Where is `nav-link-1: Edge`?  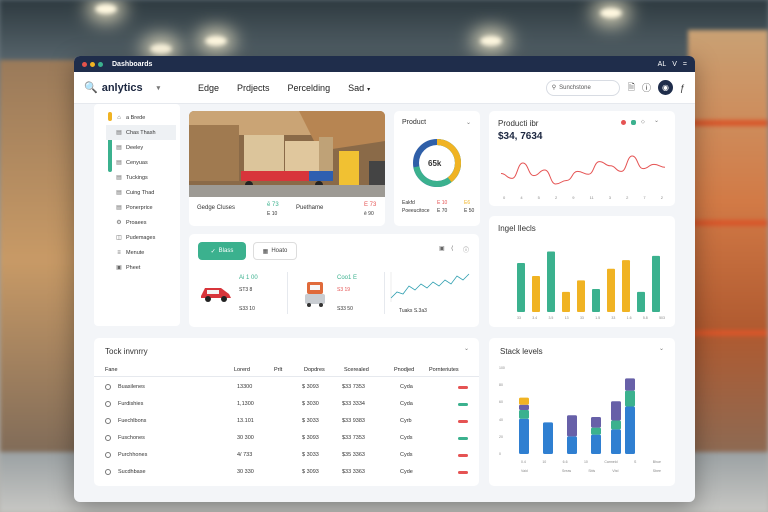
nav-link-1: Edge is located at coordinates (208, 88).